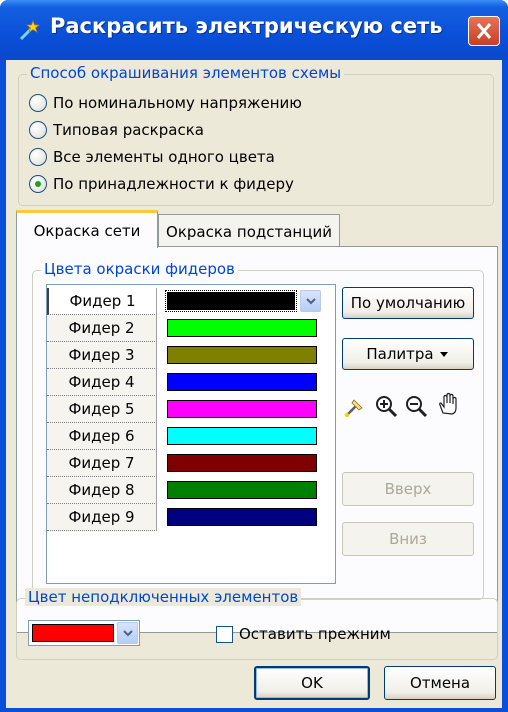 This screenshot has width=508, height=712. I want to click on feeder-row: Фидер 1, so click(191, 301).